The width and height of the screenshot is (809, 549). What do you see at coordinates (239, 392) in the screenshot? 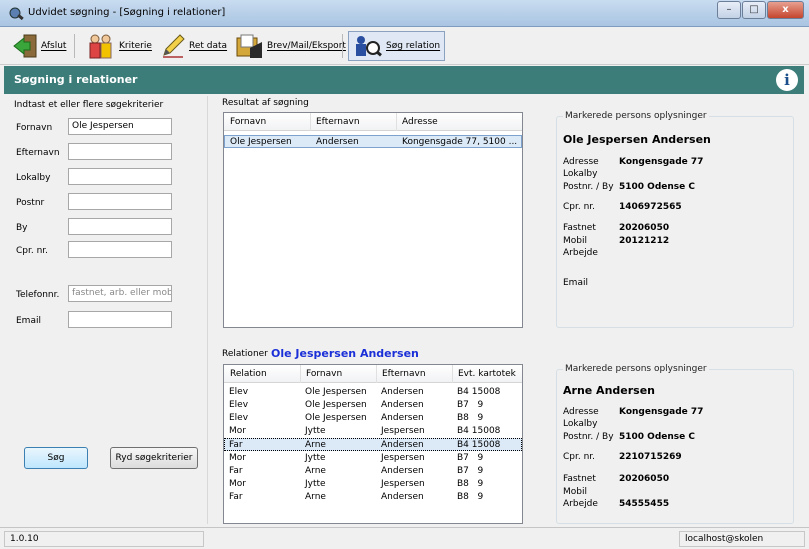
I see `rel-relation: Elev` at bounding box center [239, 392].